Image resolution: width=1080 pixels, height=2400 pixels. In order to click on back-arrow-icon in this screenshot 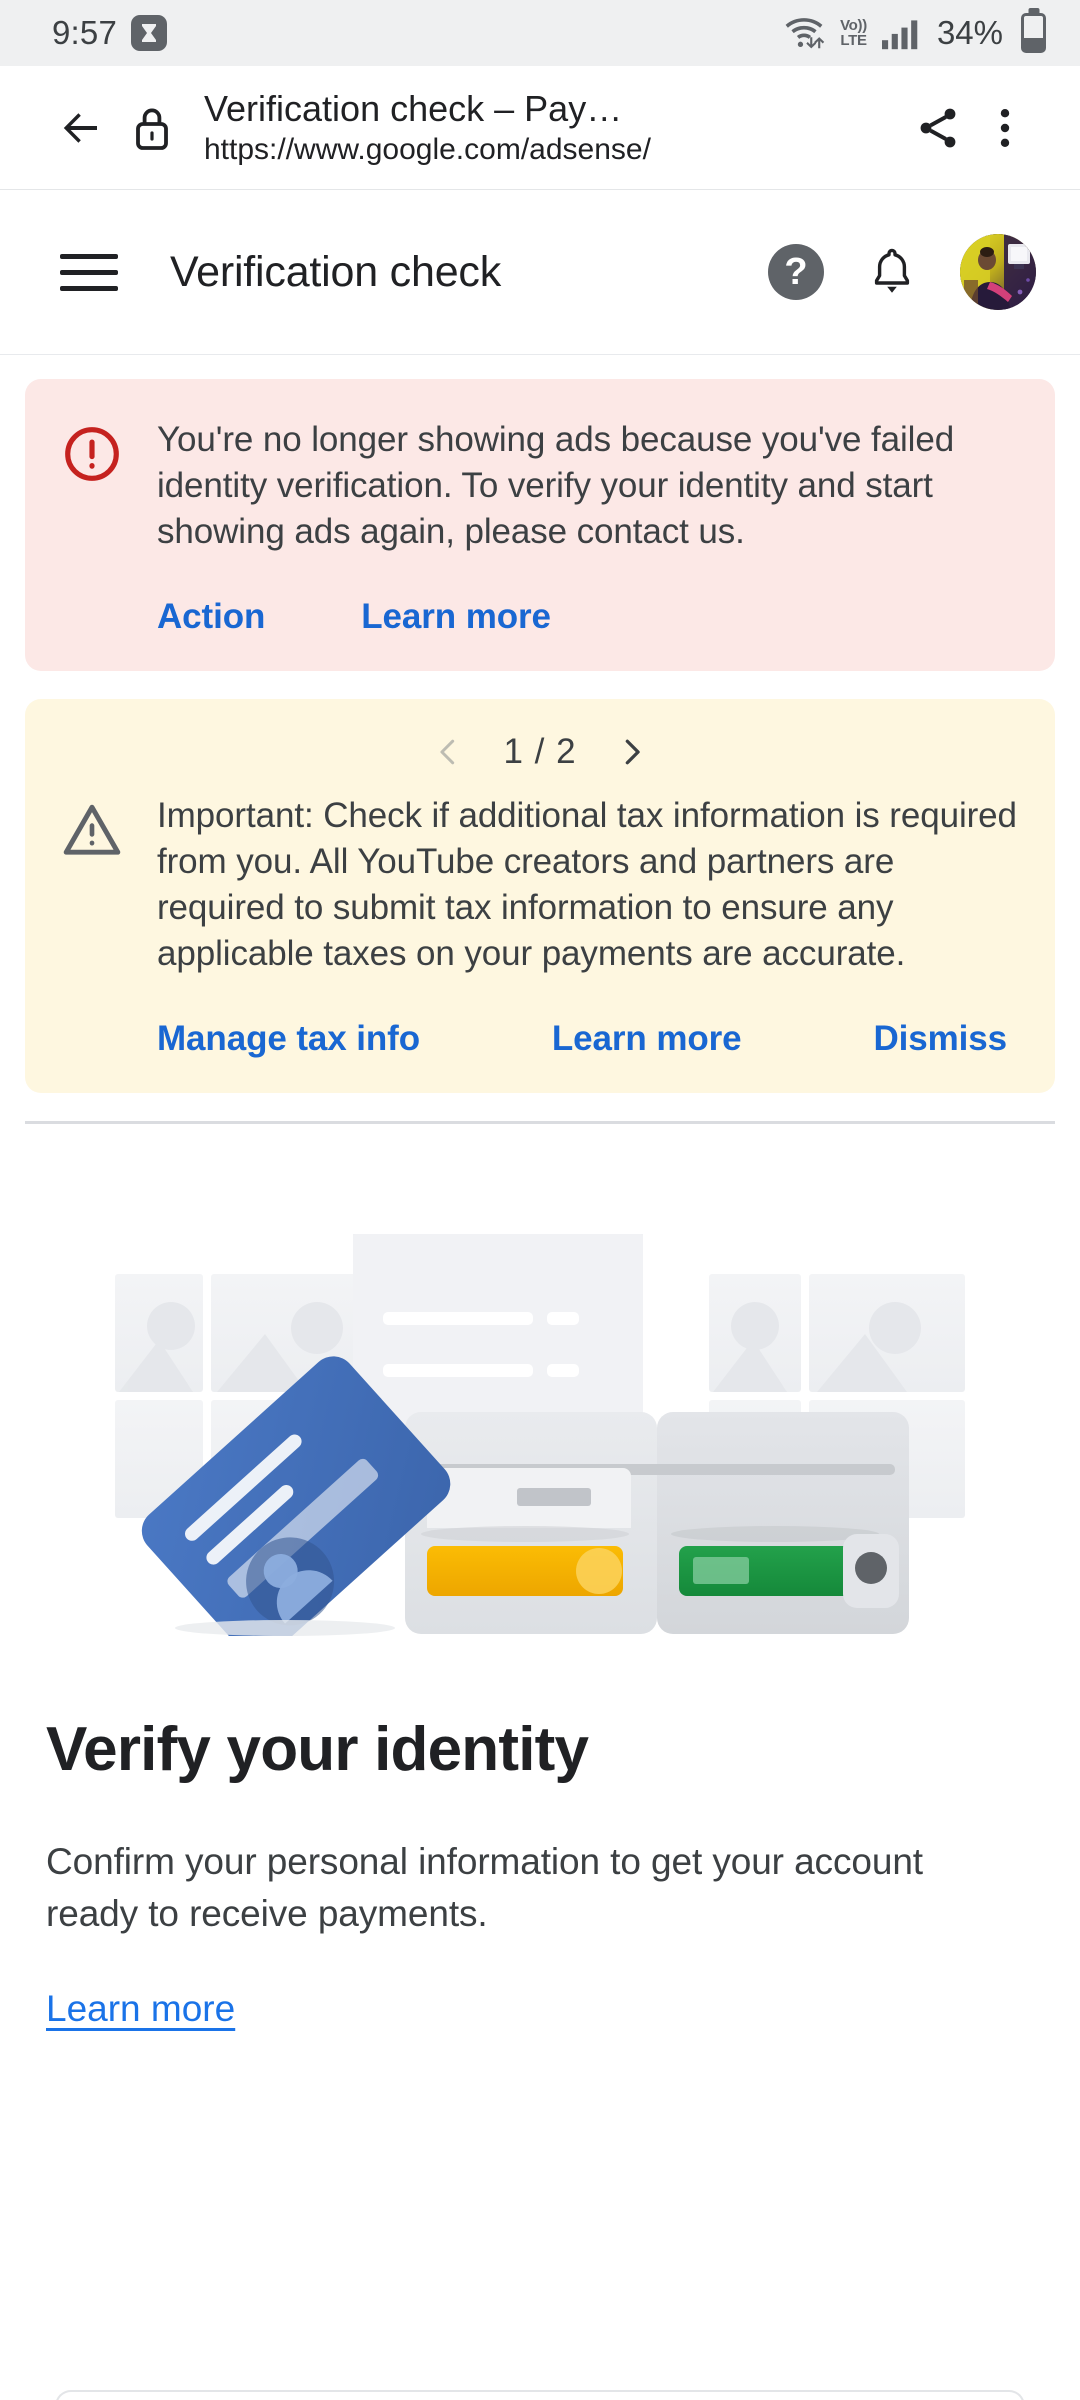, I will do `click(81, 128)`.